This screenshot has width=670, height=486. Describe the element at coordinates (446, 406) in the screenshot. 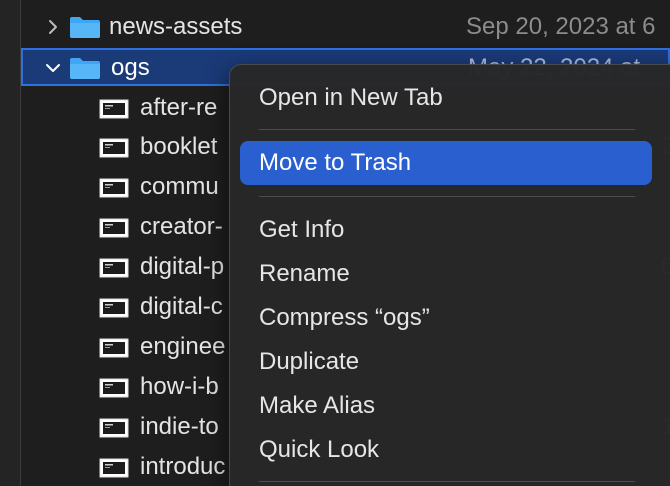

I see `menu-item-make-alias: Make Alias` at that location.